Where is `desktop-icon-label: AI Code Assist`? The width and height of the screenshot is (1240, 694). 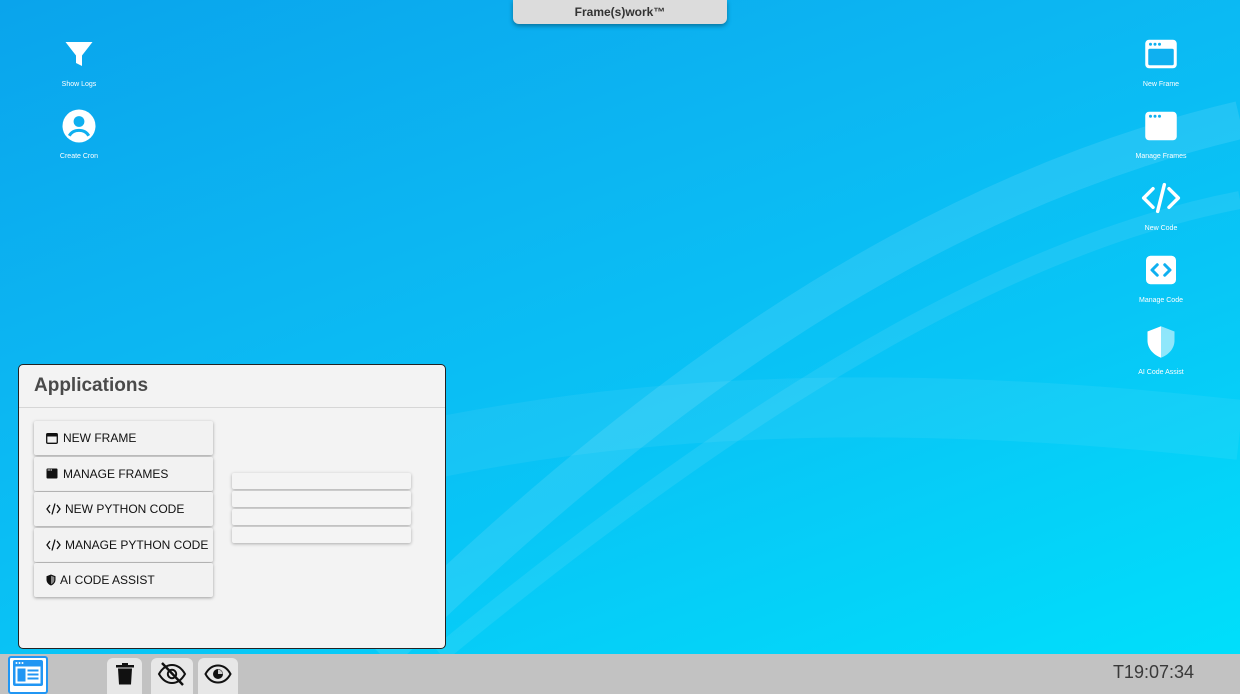
desktop-icon-label: AI Code Assist is located at coordinates (1161, 372).